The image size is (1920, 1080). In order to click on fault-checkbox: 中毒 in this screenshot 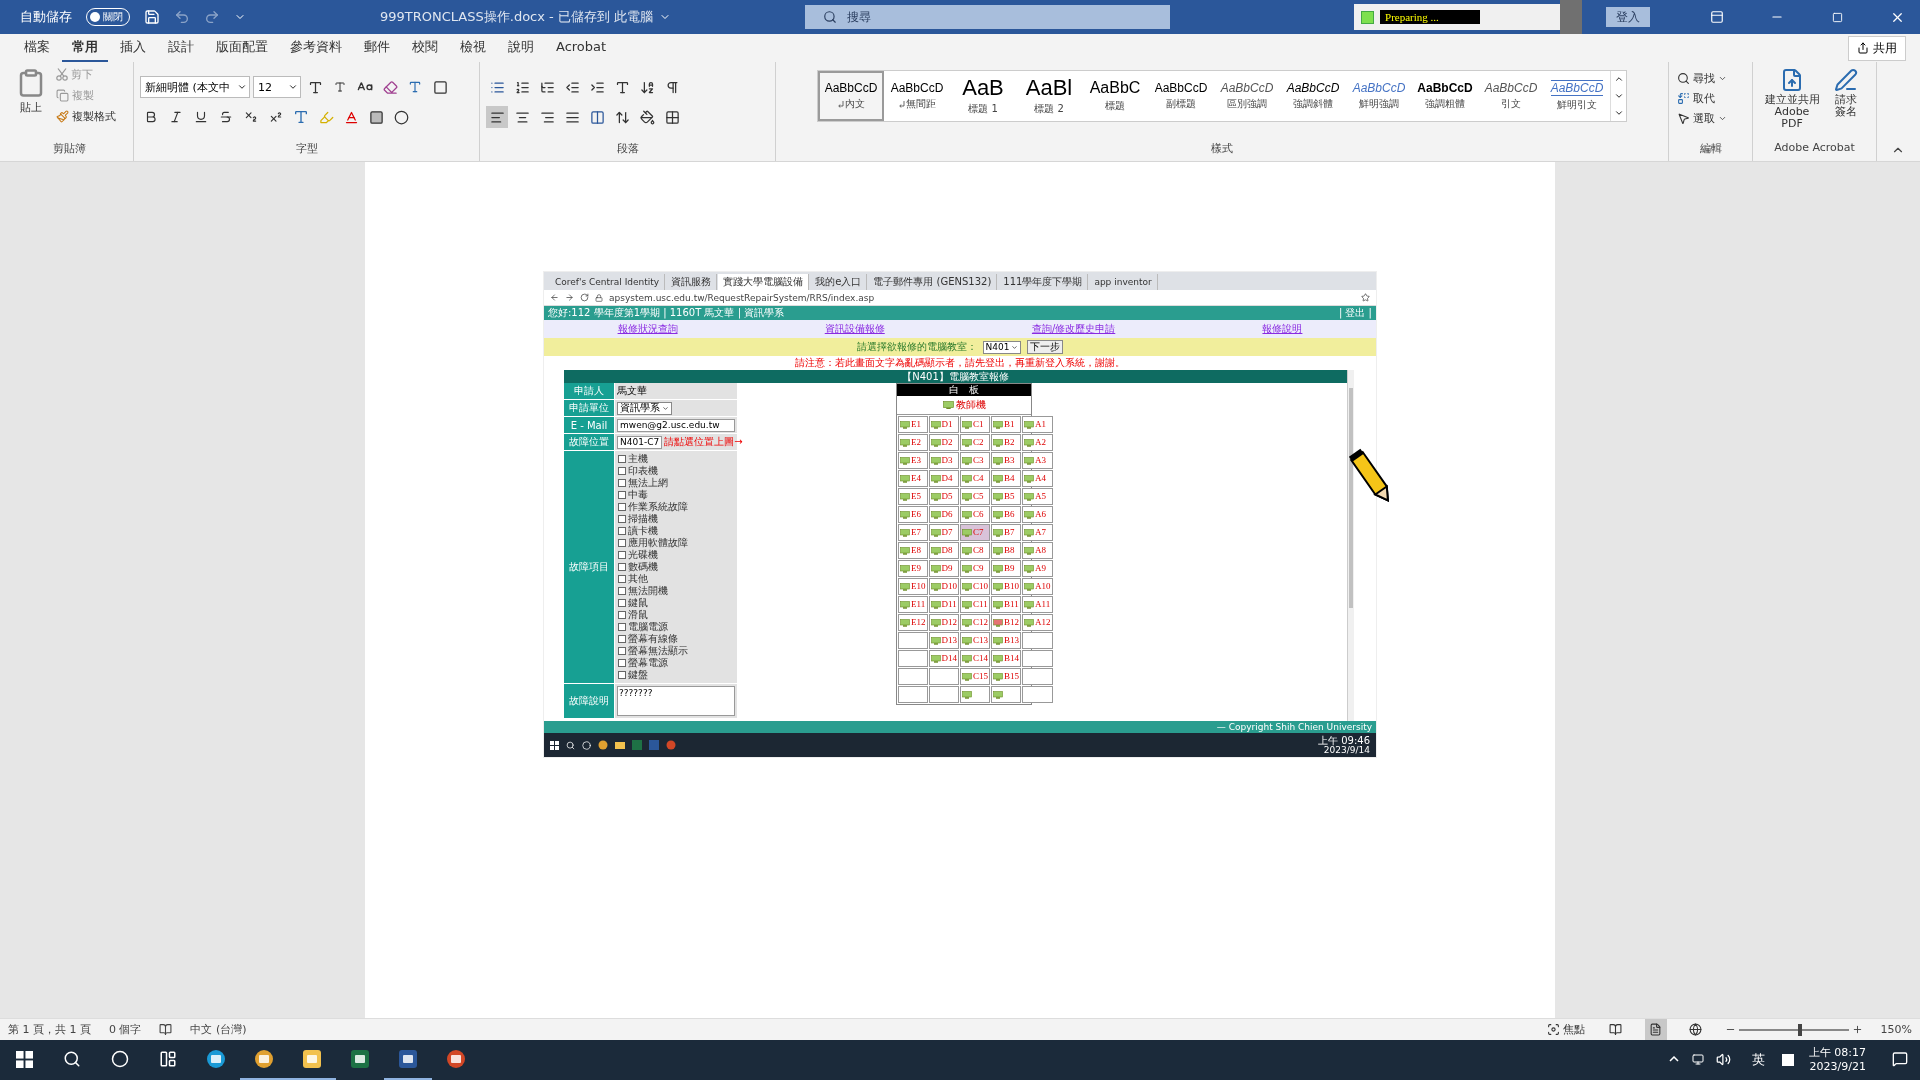, I will do `click(676, 495)`.